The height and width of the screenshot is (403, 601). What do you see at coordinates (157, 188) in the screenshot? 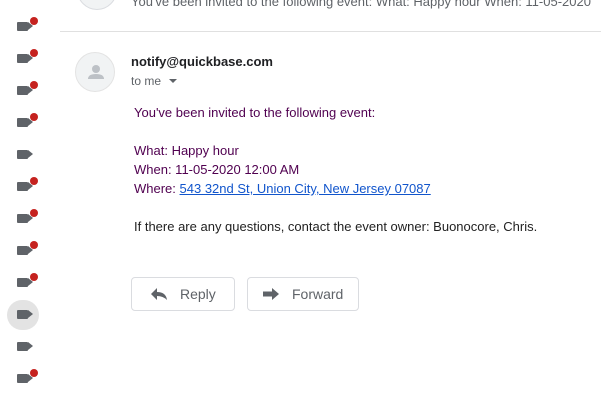
I see `event-where-label: Where:` at bounding box center [157, 188].